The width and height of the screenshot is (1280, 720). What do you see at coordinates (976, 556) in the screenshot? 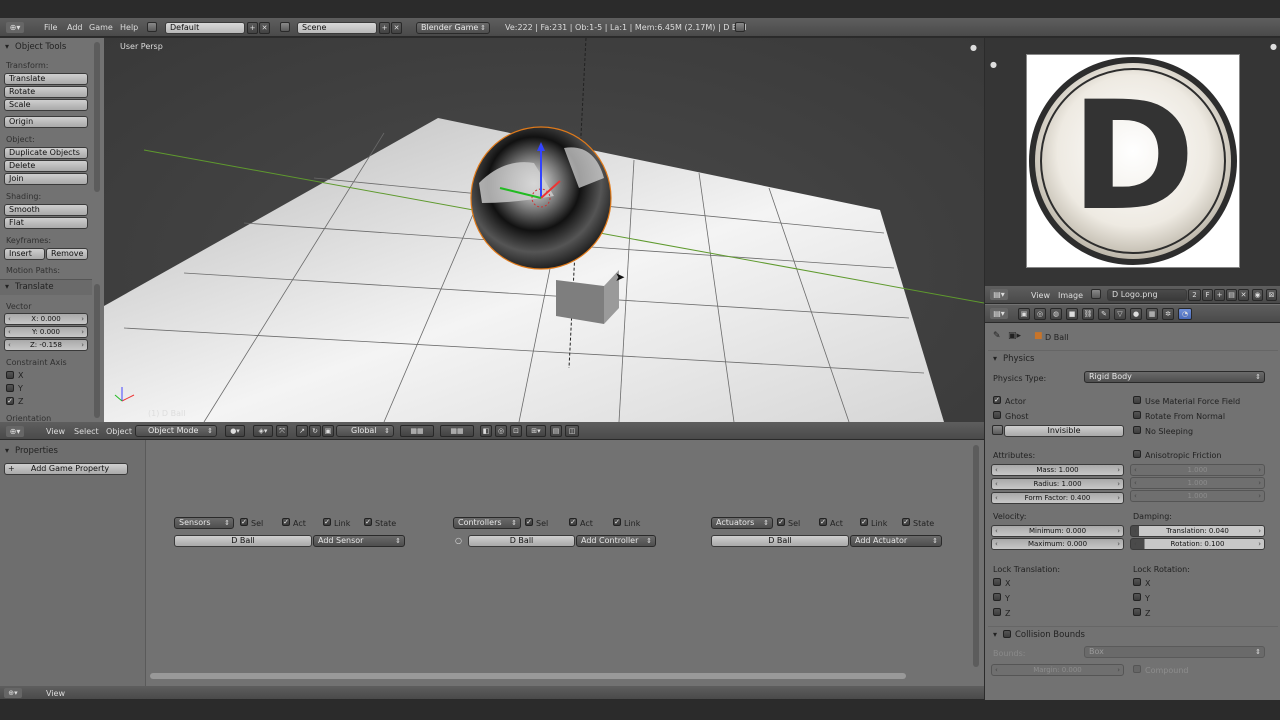
I see `logic-vertical-scrollbar` at bounding box center [976, 556].